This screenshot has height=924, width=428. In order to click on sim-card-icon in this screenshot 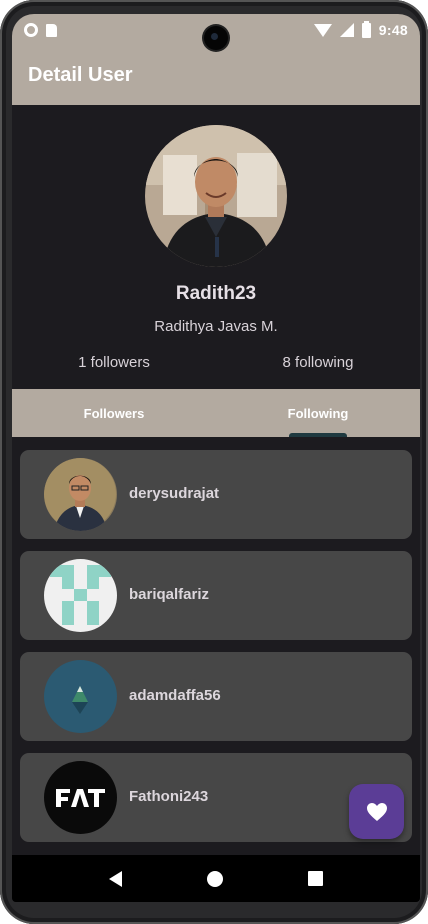, I will do `click(51, 30)`.